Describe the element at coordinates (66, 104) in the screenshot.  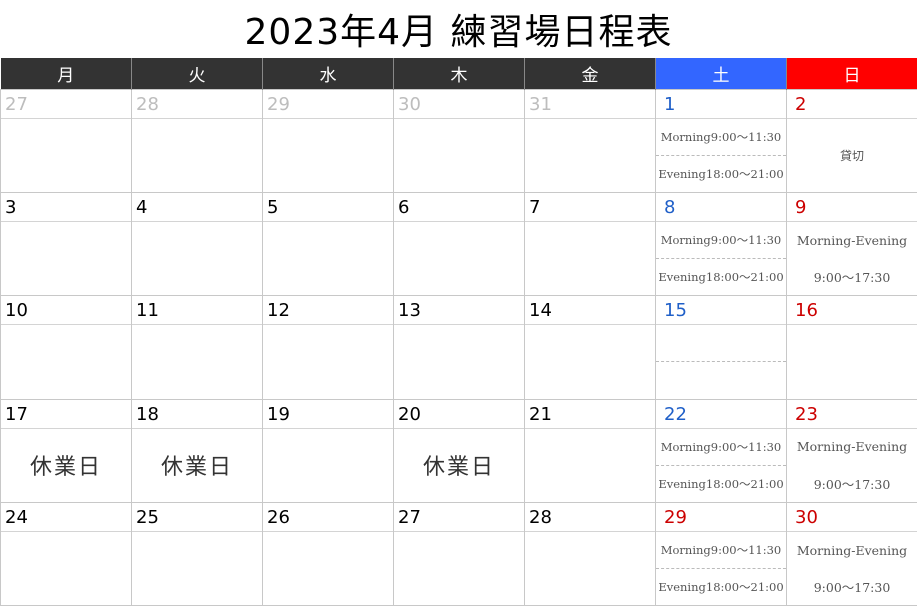
I see `day-number: 27` at that location.